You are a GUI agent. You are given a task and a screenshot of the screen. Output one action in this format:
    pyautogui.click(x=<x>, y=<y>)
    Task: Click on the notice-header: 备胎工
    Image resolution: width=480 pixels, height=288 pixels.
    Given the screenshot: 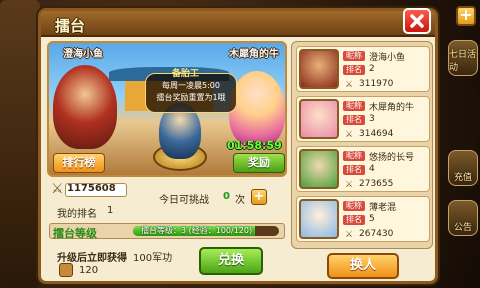 What is the action you would take?
    pyautogui.click(x=186, y=74)
    